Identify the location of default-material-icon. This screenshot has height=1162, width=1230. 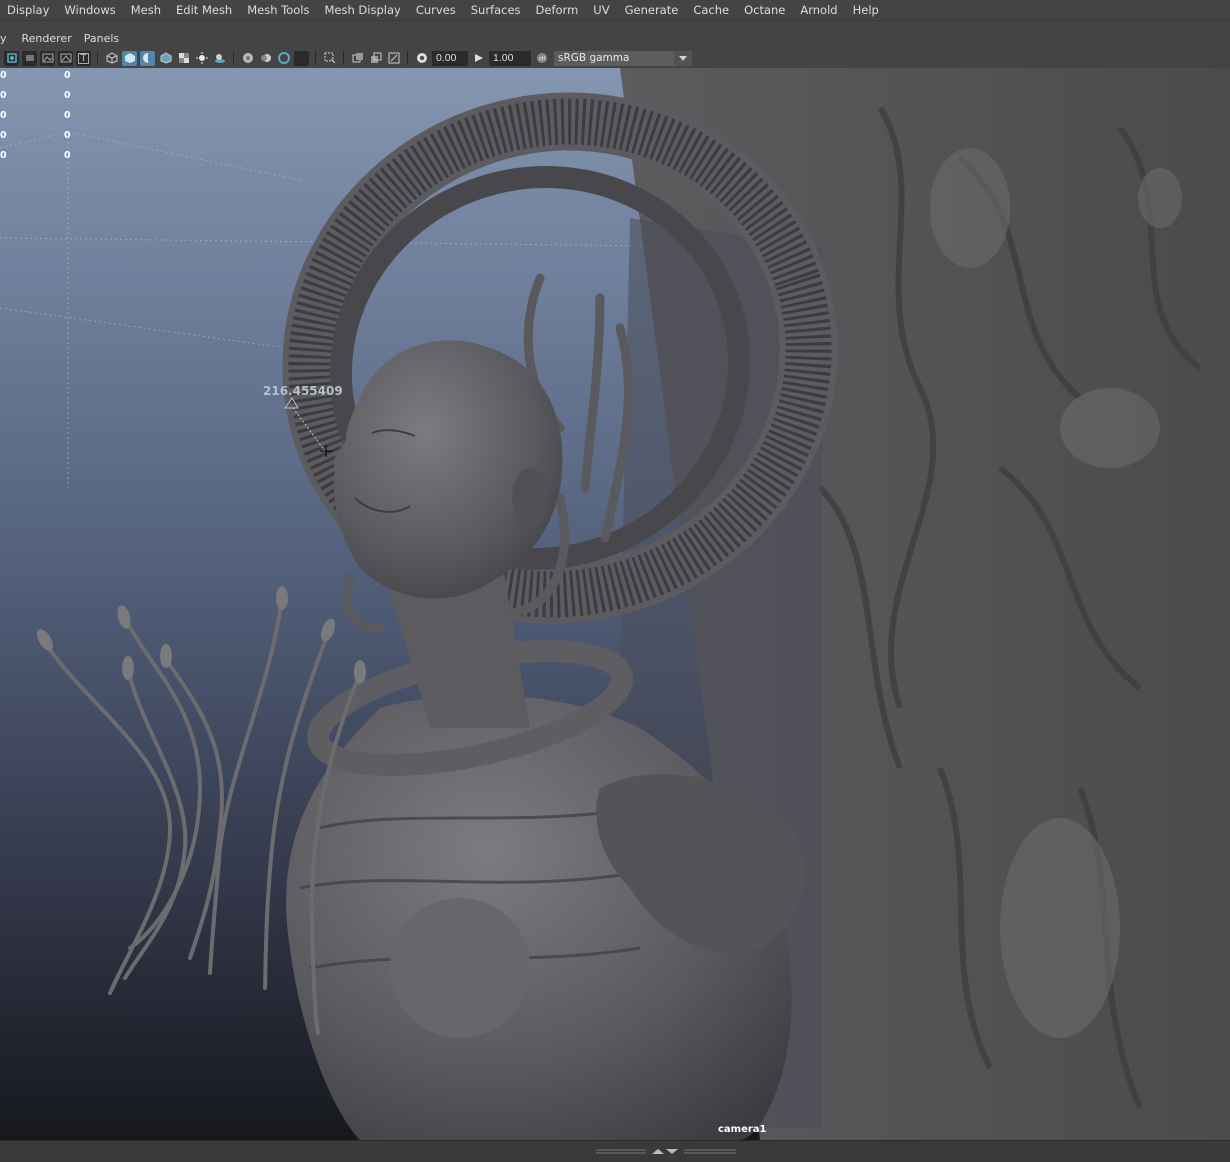
(147, 58).